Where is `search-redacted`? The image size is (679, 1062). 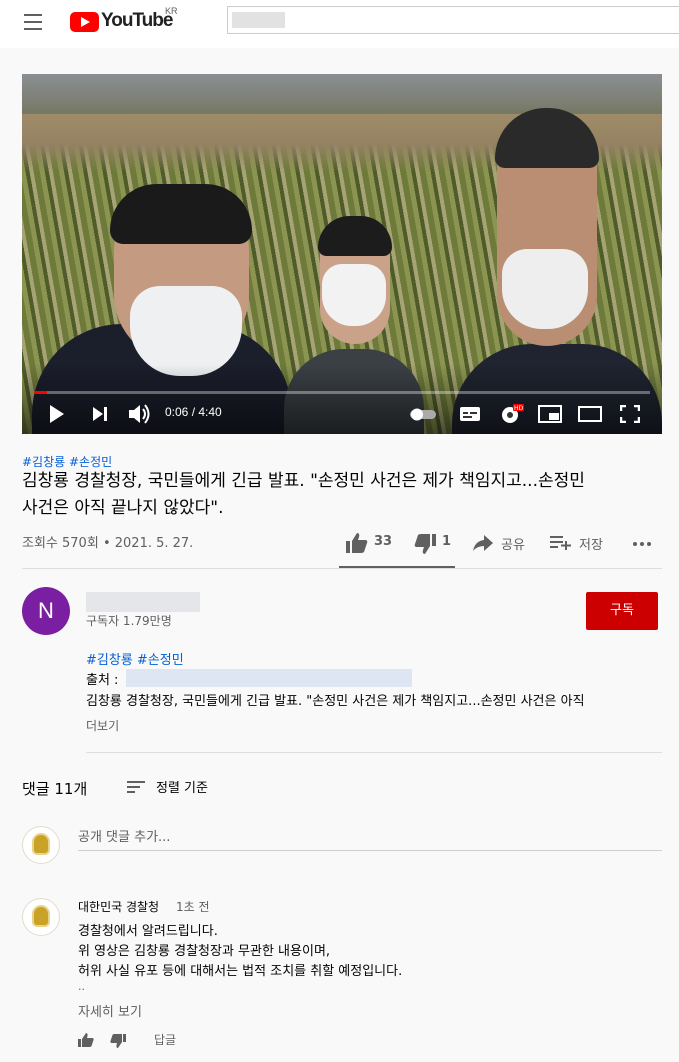 search-redacted is located at coordinates (258, 20).